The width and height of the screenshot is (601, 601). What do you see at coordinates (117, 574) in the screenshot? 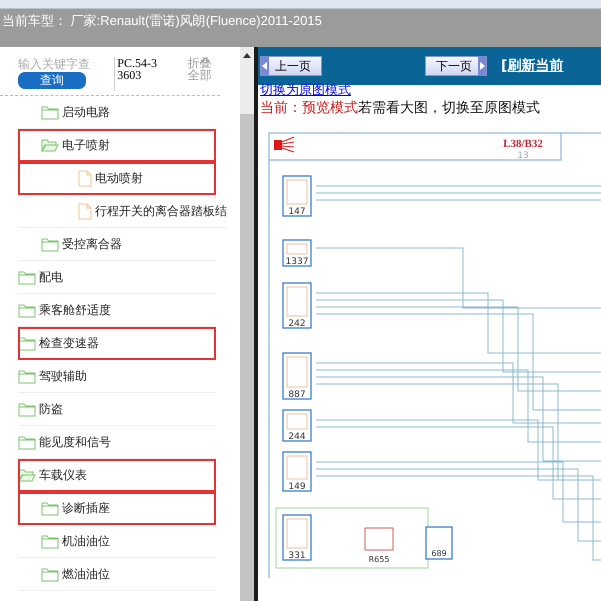
I see `tree-item: 燃油油位` at bounding box center [117, 574].